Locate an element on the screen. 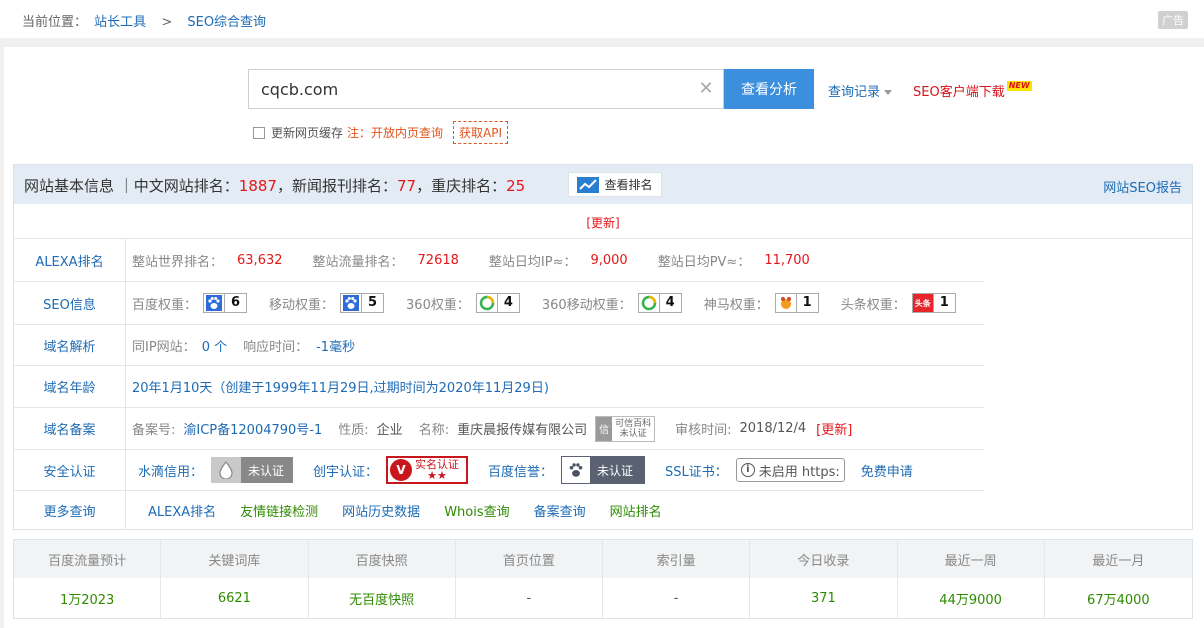 This screenshot has width=1204, height=628. update-row: [更新] is located at coordinates (603, 221).